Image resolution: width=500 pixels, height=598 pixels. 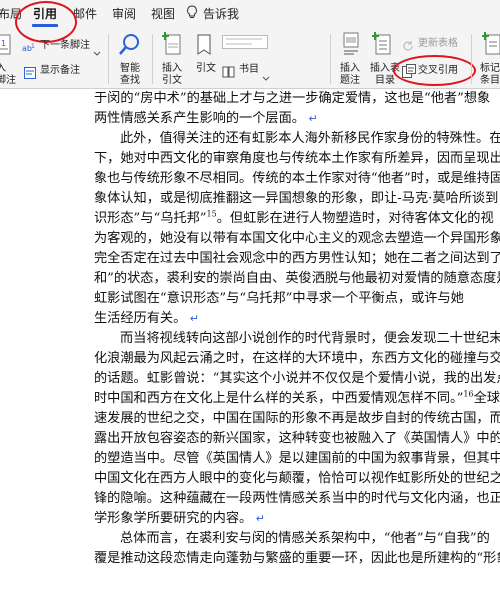 I want to click on line-text: 的塑造当中。尽管《英国情人》是以建国前的中国为叙事背景，但其中所, so click(x=297, y=458).